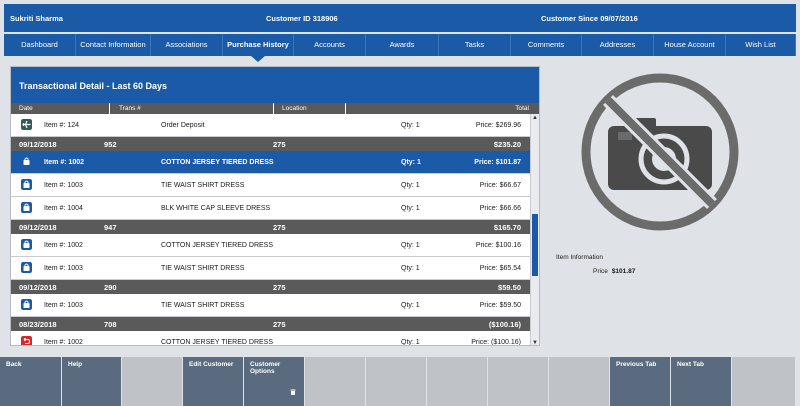 The height and width of the screenshot is (406, 800). What do you see at coordinates (75, 364) in the screenshot?
I see `button-label: Help` at bounding box center [75, 364].